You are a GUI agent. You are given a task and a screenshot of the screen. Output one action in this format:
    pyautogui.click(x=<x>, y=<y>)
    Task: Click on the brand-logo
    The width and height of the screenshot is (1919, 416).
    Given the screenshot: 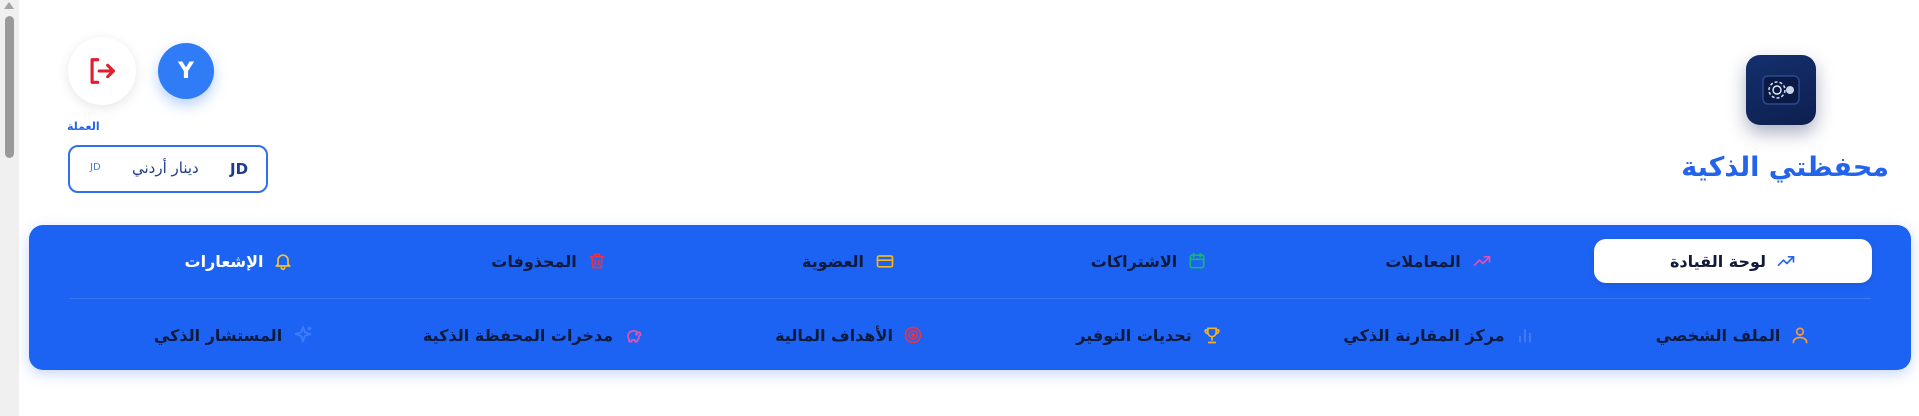 What is the action you would take?
    pyautogui.click(x=1781, y=90)
    